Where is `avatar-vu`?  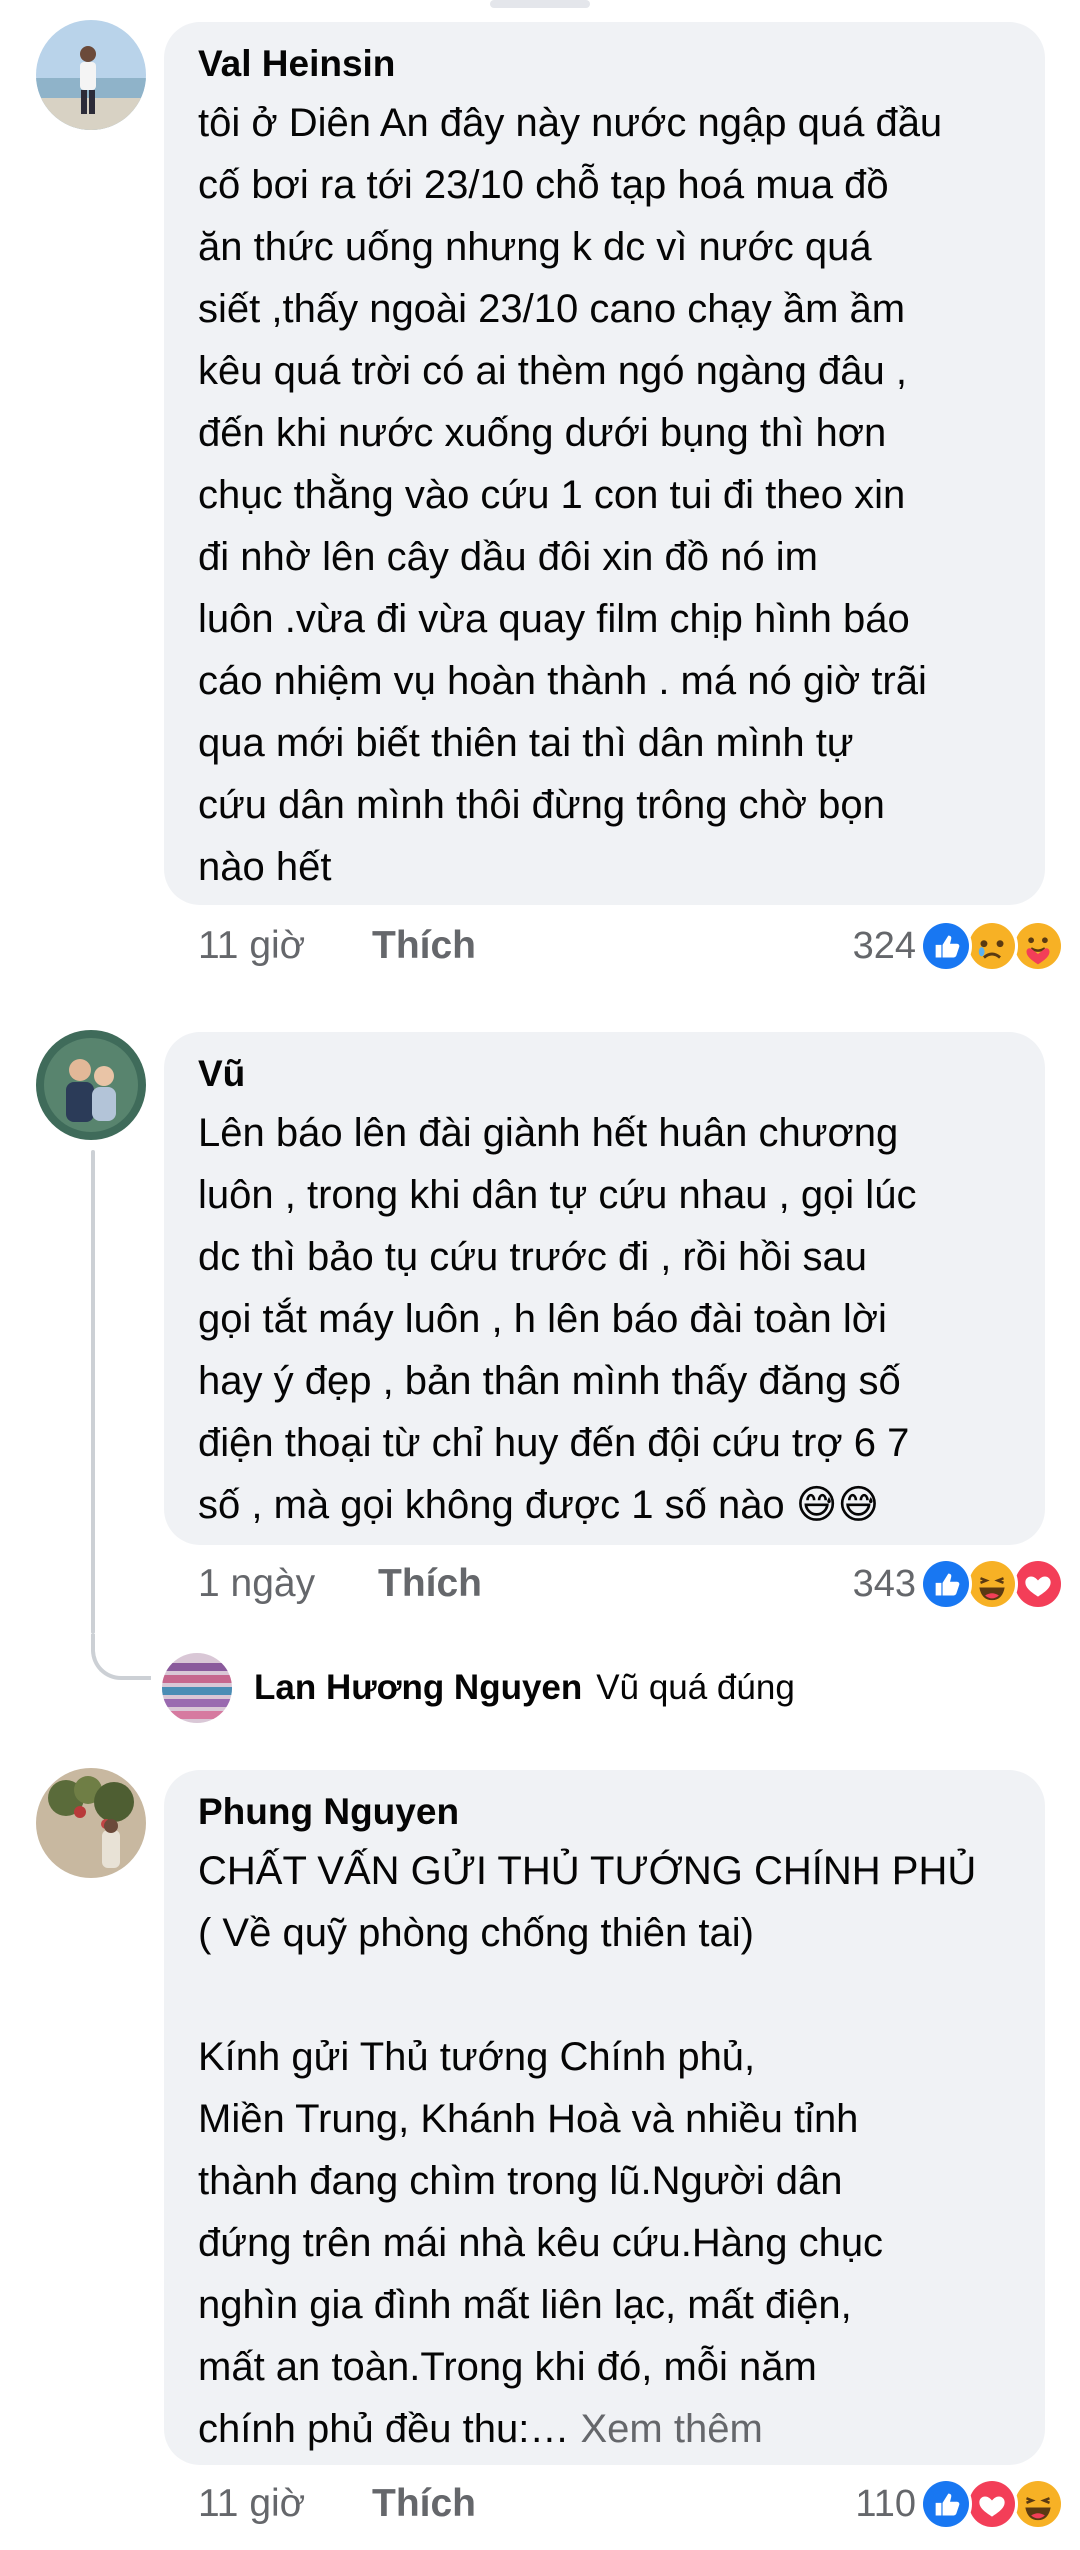
avatar-vu is located at coordinates (91, 1085).